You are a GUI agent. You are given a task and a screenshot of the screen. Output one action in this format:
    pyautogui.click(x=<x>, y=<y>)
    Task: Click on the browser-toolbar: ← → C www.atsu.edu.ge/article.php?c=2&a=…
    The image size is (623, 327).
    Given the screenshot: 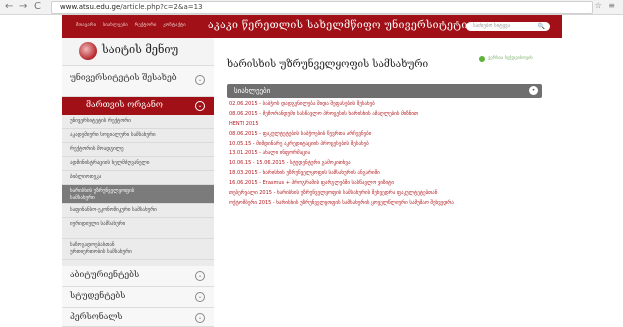 What is the action you would take?
    pyautogui.click(x=311, y=7)
    